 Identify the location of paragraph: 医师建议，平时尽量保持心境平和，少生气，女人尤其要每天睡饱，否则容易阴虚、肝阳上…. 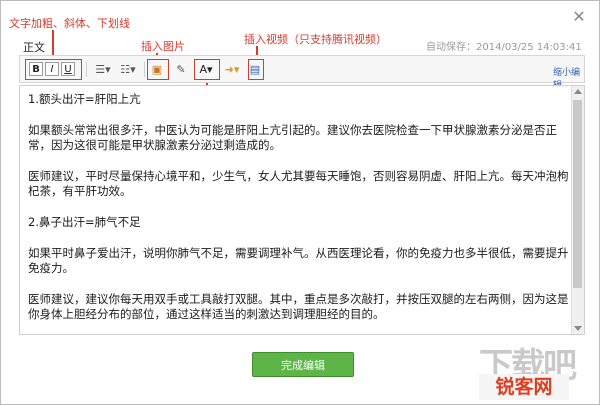
(298, 183).